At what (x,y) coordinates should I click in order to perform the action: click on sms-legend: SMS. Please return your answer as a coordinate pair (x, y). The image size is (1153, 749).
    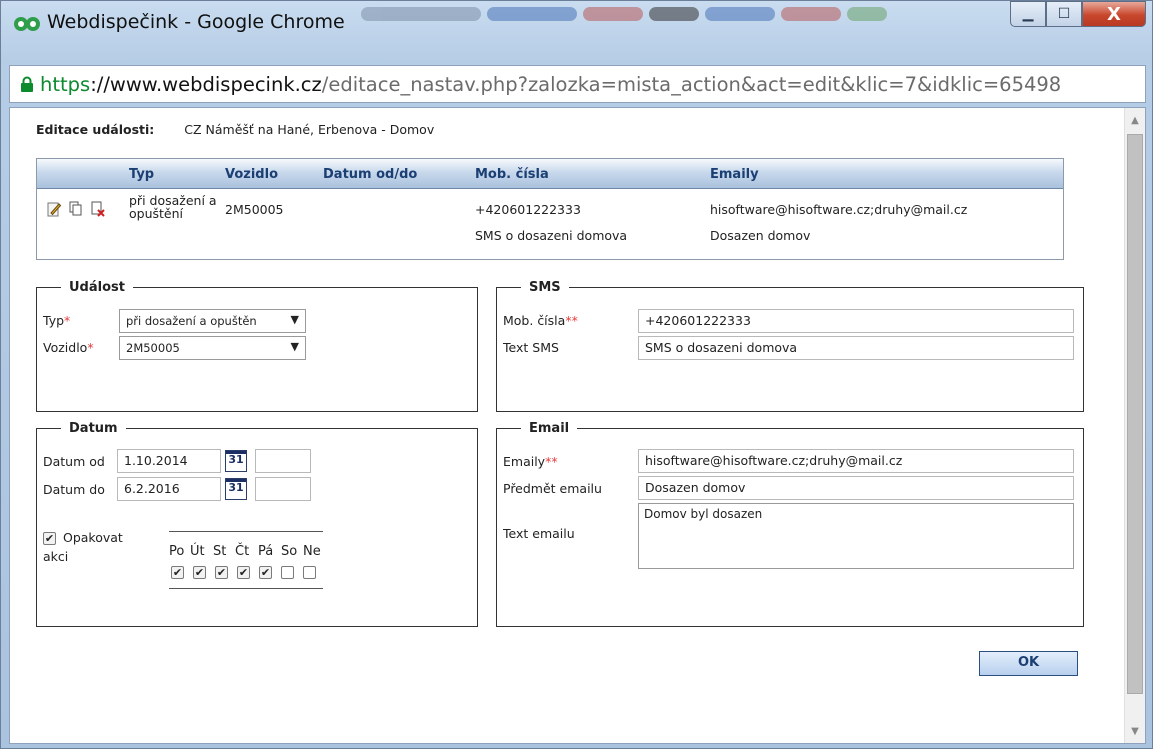
    Looking at the image, I should click on (545, 287).